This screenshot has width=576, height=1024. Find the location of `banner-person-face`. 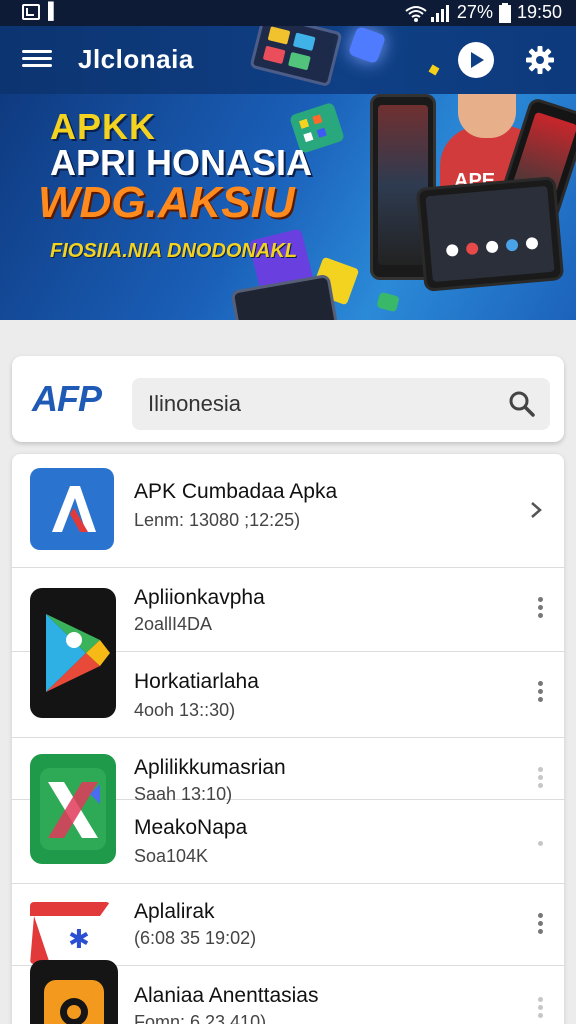

banner-person-face is located at coordinates (487, 116).